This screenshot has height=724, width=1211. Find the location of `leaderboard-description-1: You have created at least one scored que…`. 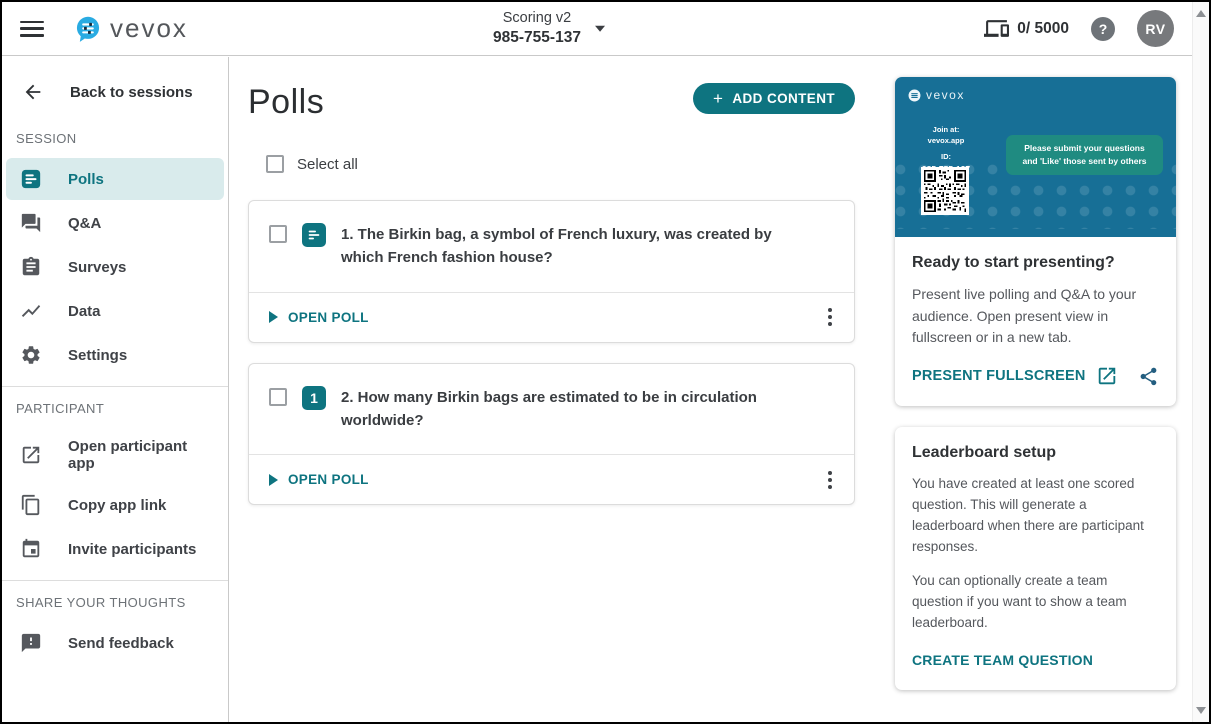

leaderboard-description-1: You have created at least one scored que… is located at coordinates (1028, 515).